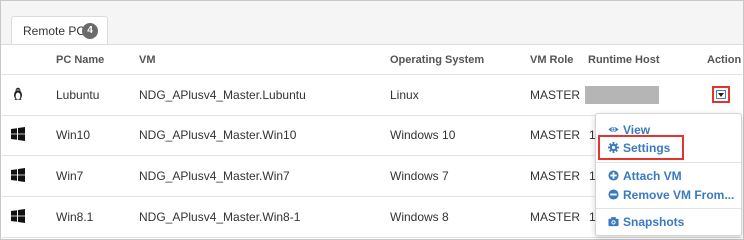 Image resolution: width=744 pixels, height=240 pixels. I want to click on action-dropdown-button, so click(721, 94).